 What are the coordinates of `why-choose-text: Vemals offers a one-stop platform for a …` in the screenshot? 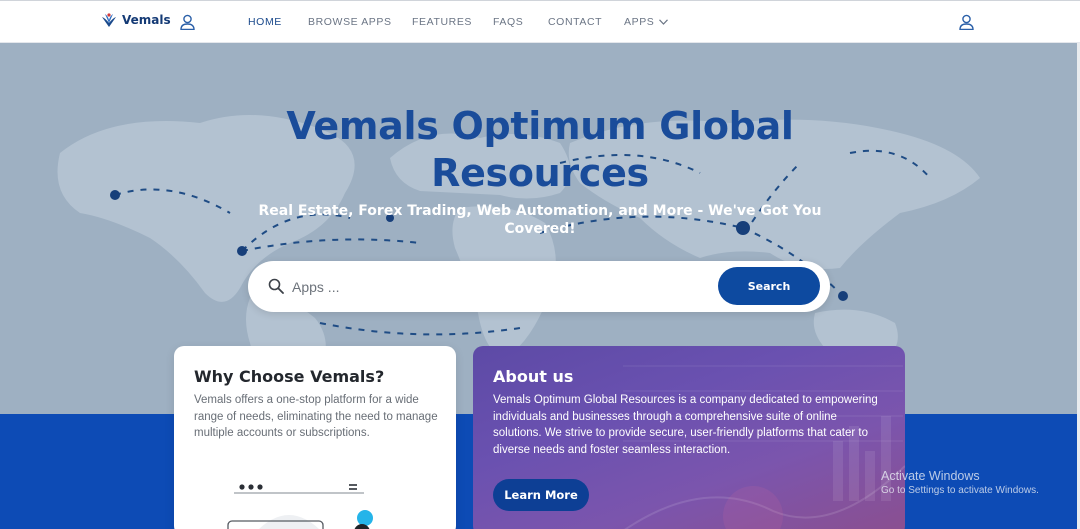 It's located at (316, 416).